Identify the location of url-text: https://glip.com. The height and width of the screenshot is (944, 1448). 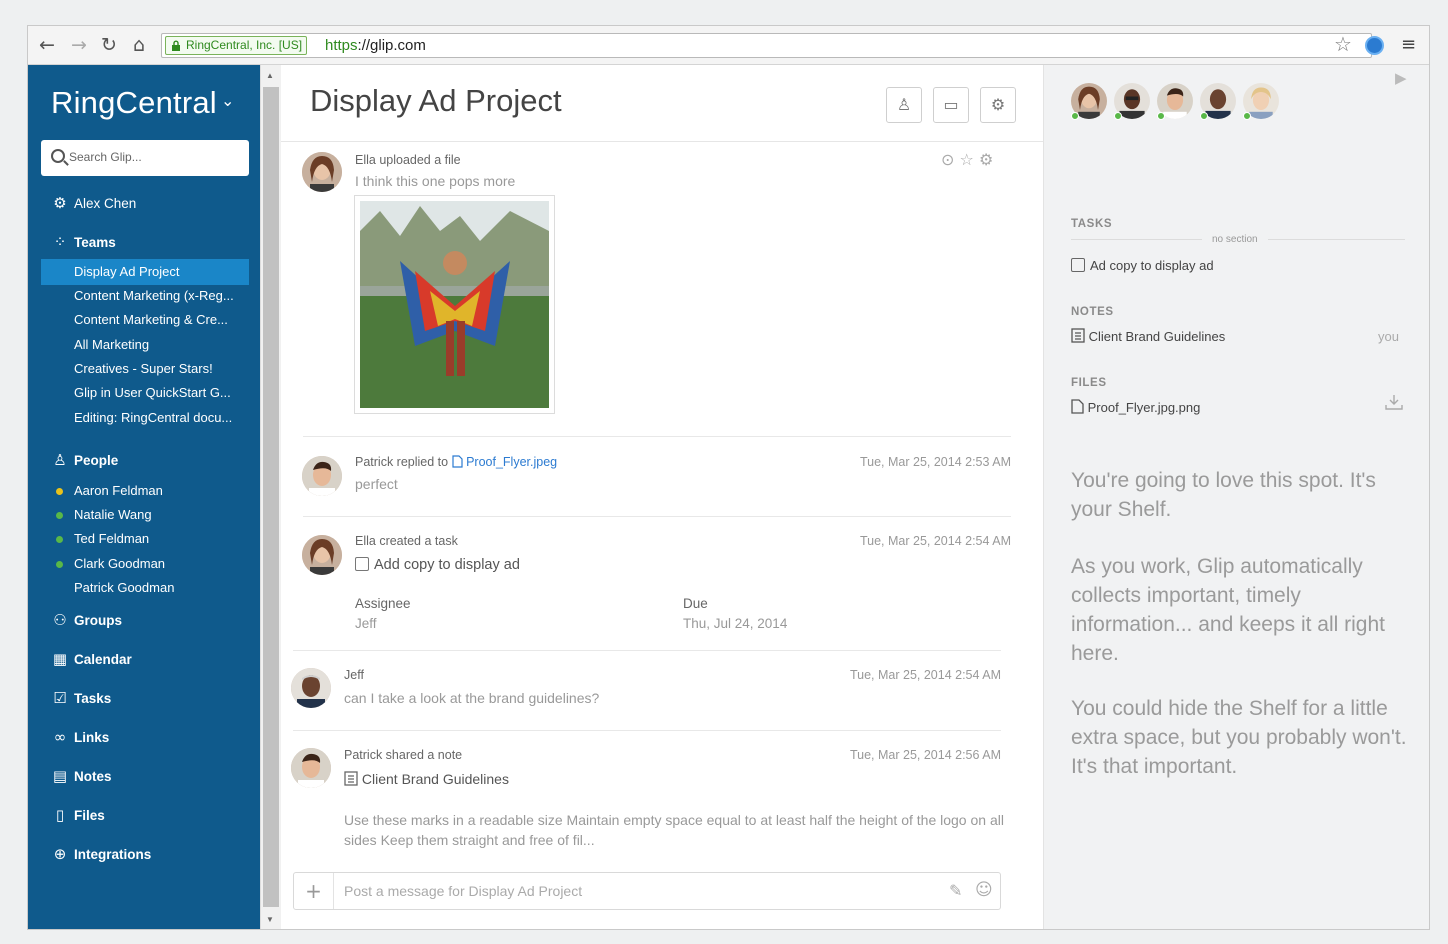
(375, 45).